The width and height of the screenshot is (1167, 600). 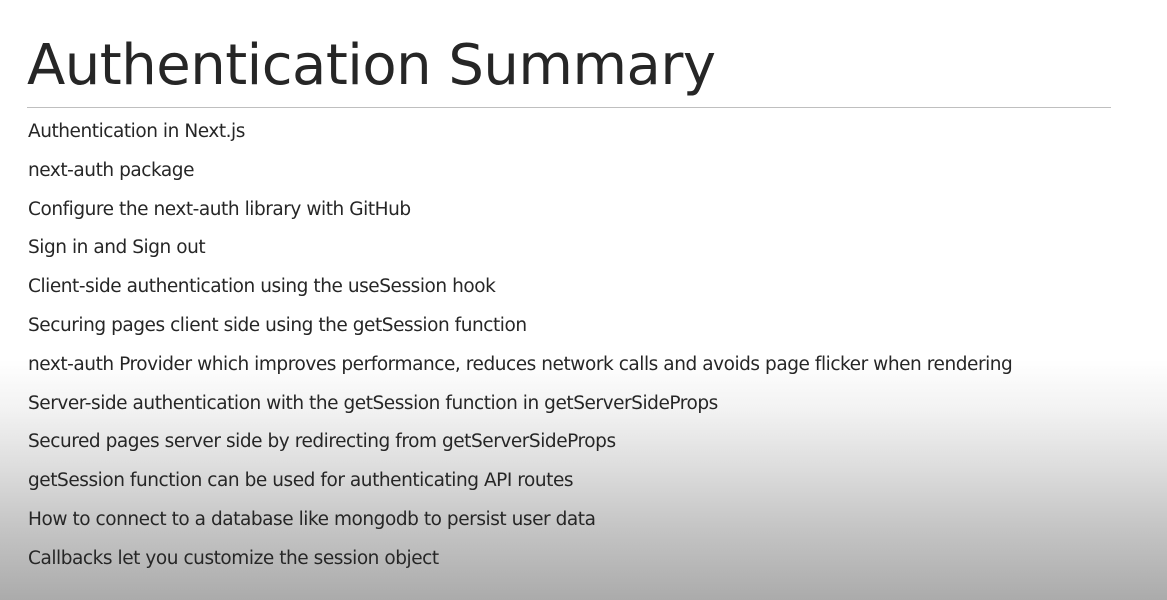 What do you see at coordinates (569, 107) in the screenshot?
I see `title-divider` at bounding box center [569, 107].